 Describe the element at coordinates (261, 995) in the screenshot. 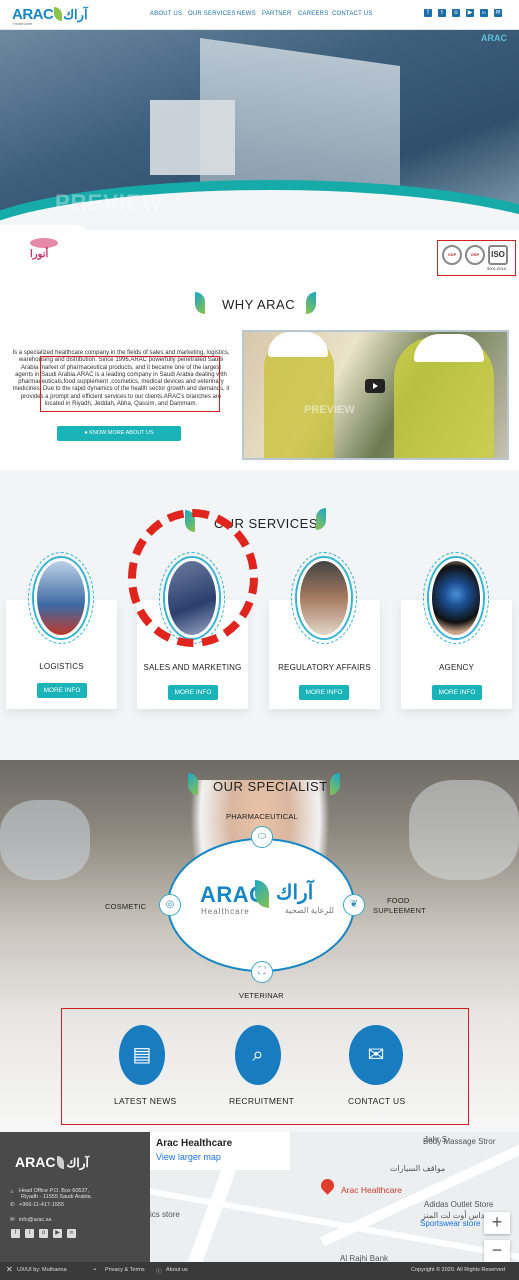

I see `specialist-veterinar: VETERINAR` at that location.